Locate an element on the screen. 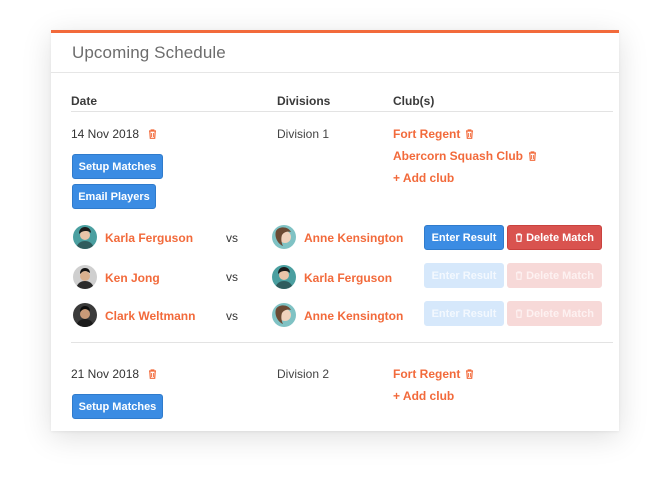  header-clubs: Club(s) is located at coordinates (414, 101).